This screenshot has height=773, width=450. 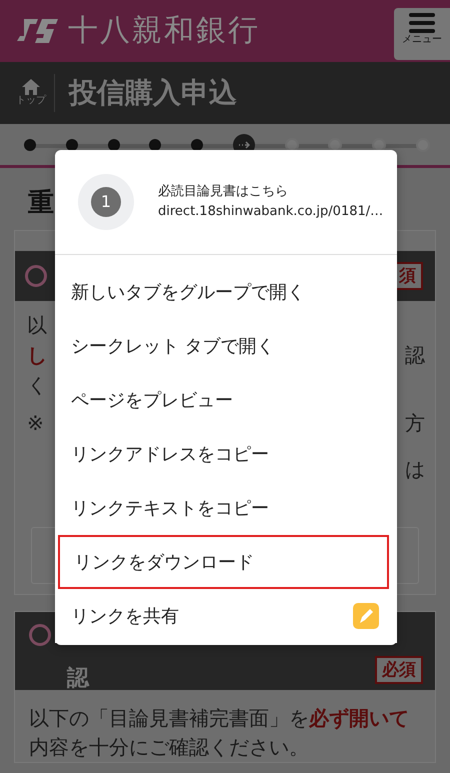 I want to click on body-text: し, so click(x=37, y=355).